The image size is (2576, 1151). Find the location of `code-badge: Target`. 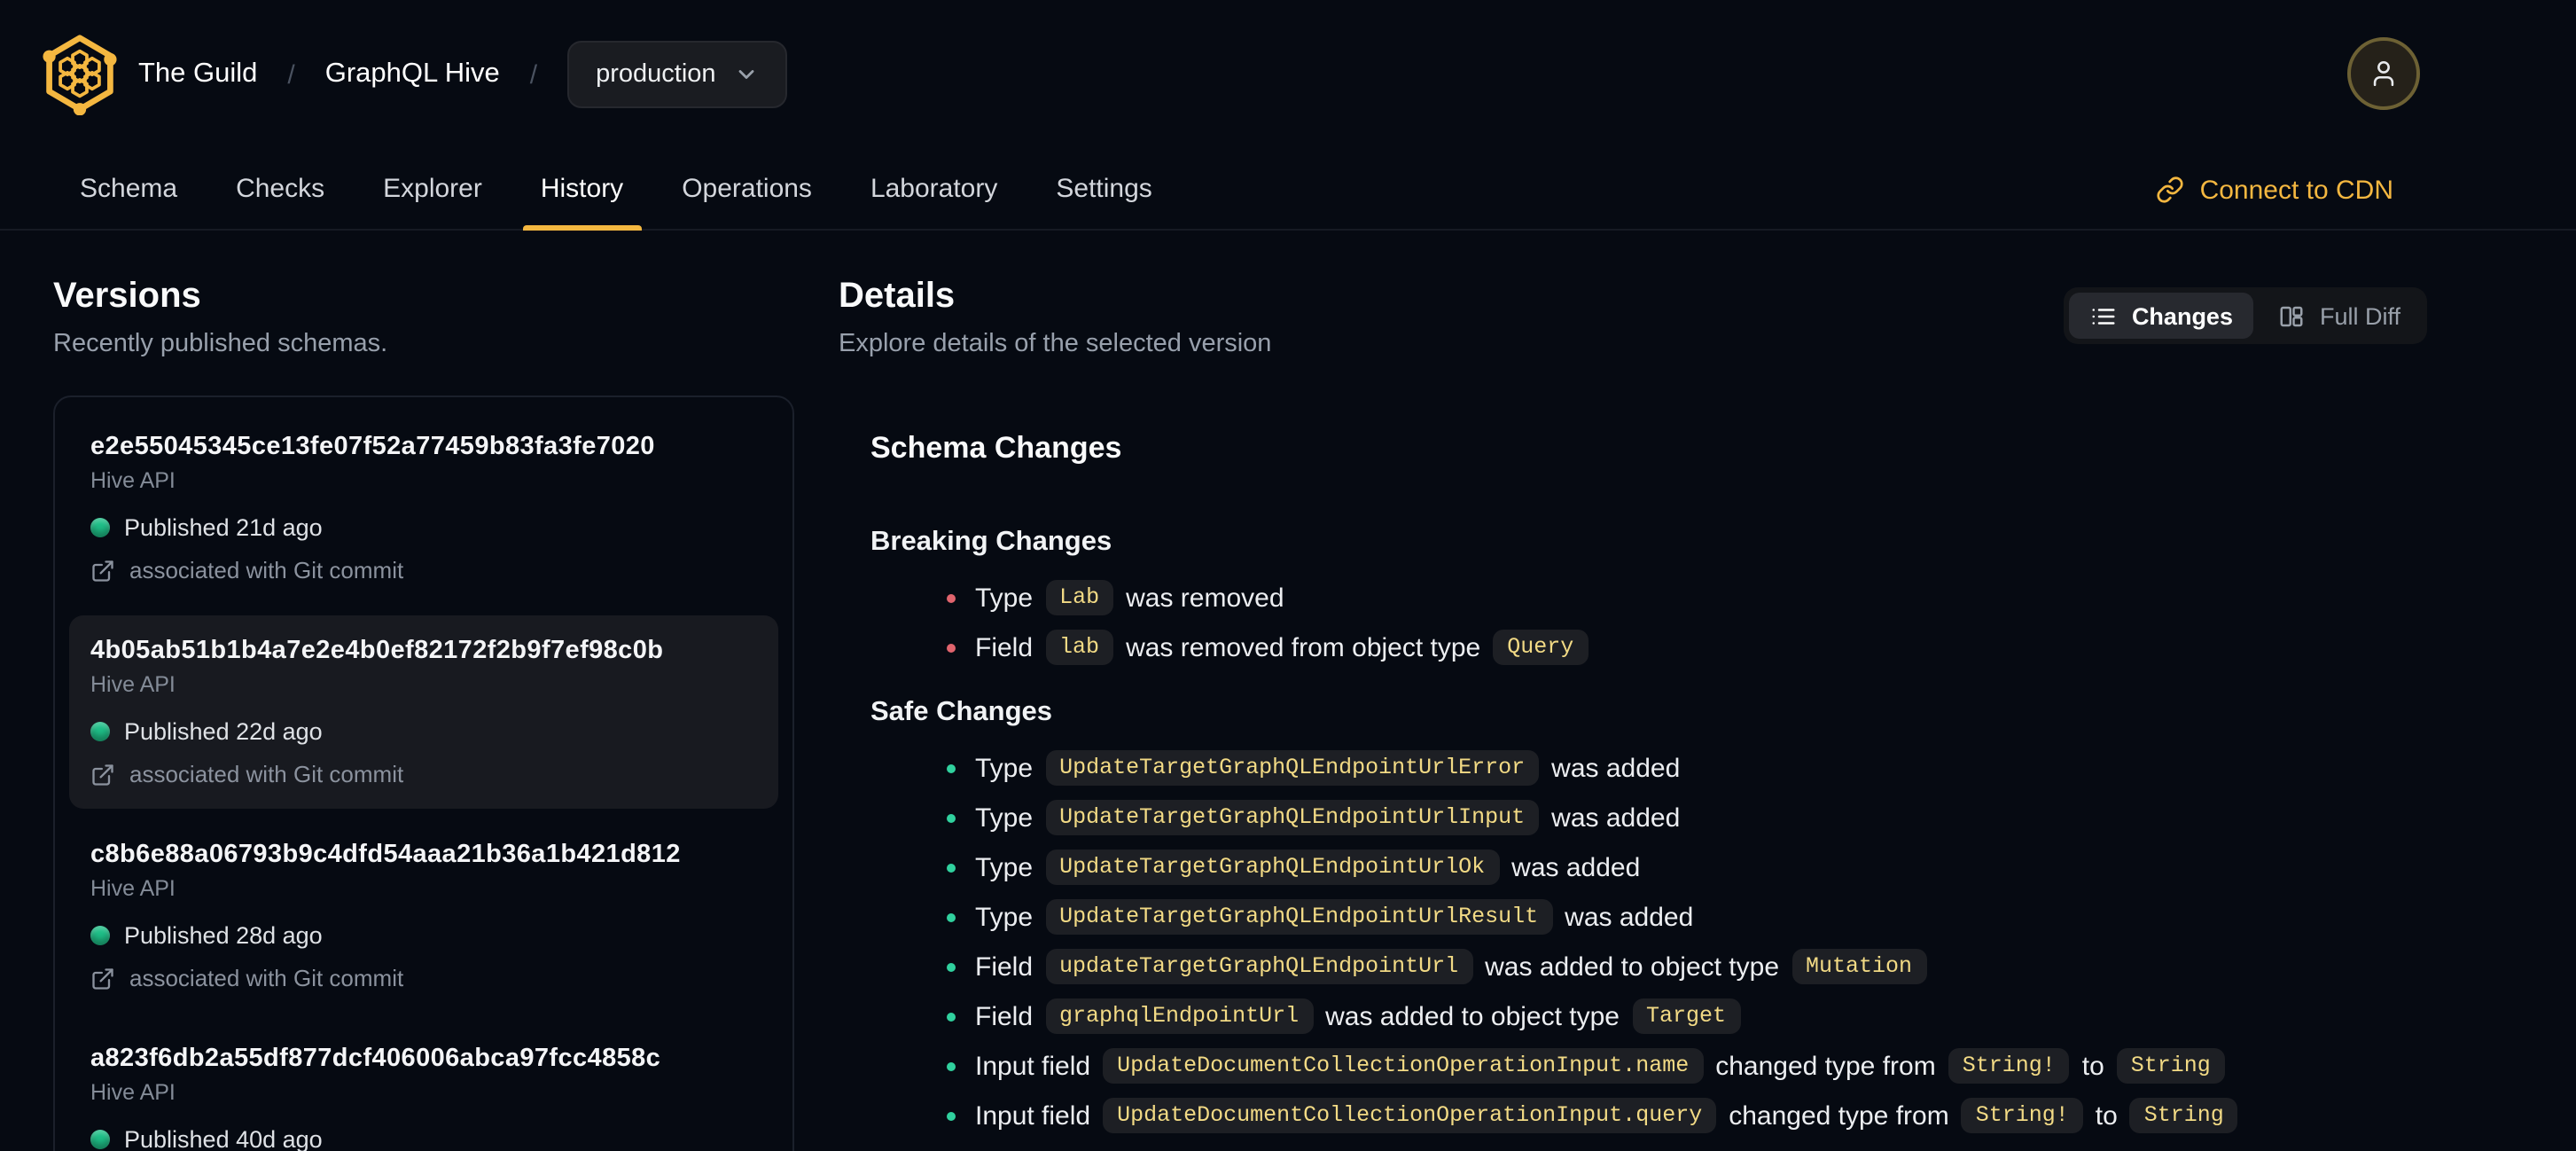

code-badge: Target is located at coordinates (1686, 1016).